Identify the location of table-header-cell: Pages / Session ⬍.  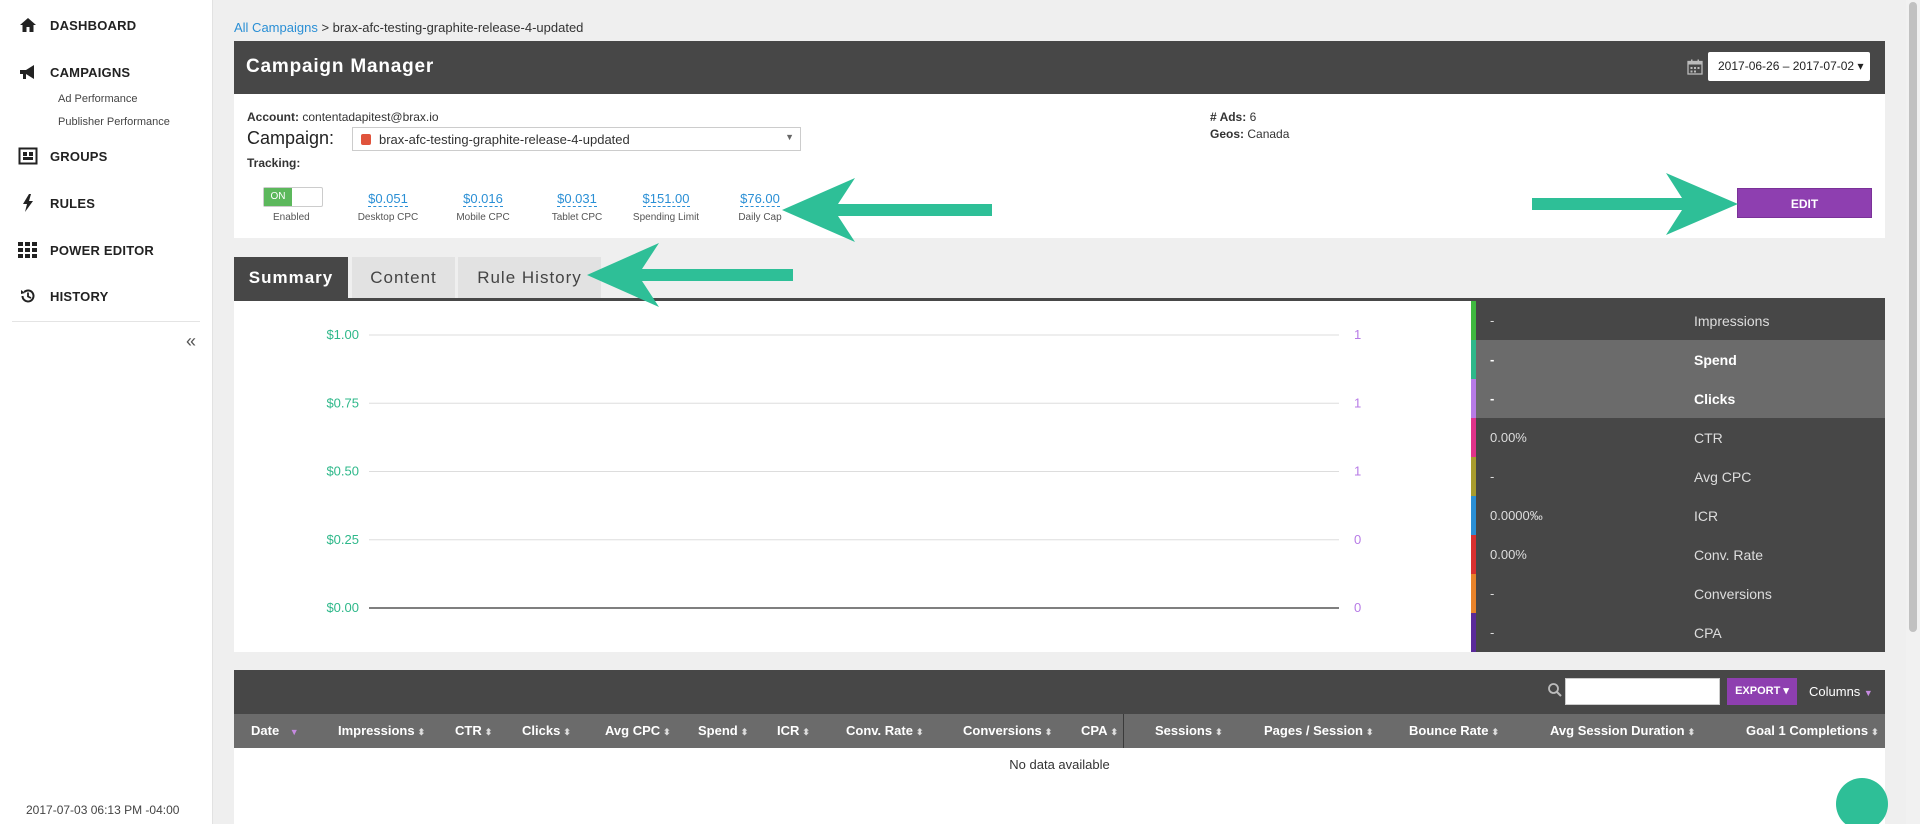
(1319, 731).